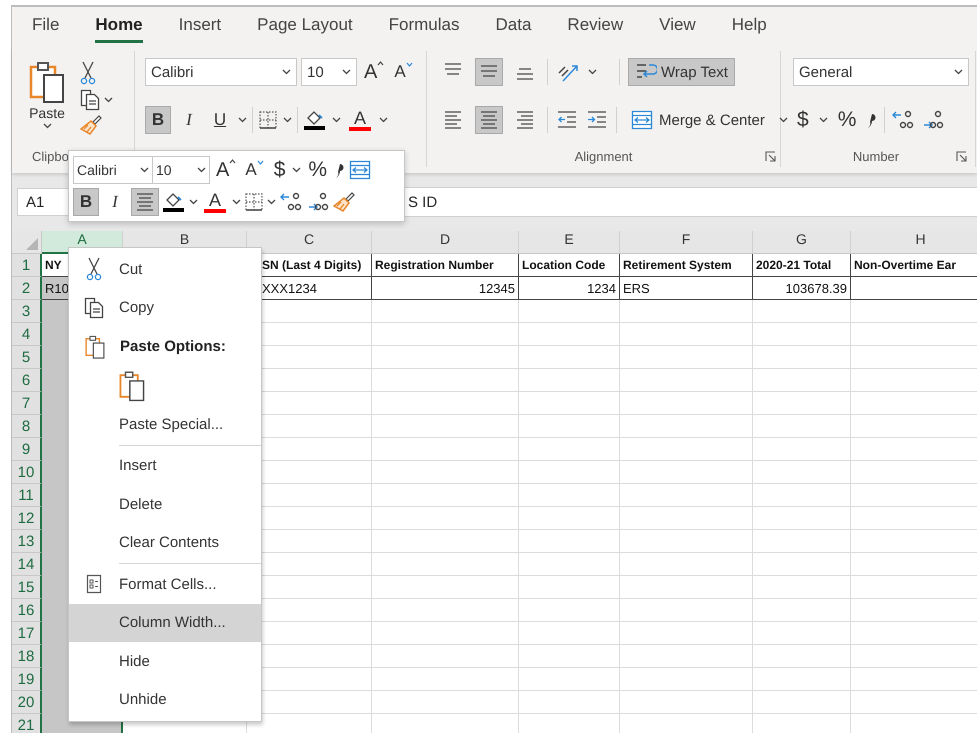  What do you see at coordinates (514, 27) in the screenshot?
I see `ribbon-tab: Data` at bounding box center [514, 27].